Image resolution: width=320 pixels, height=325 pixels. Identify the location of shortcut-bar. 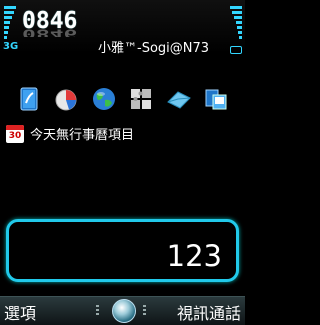
(122, 99).